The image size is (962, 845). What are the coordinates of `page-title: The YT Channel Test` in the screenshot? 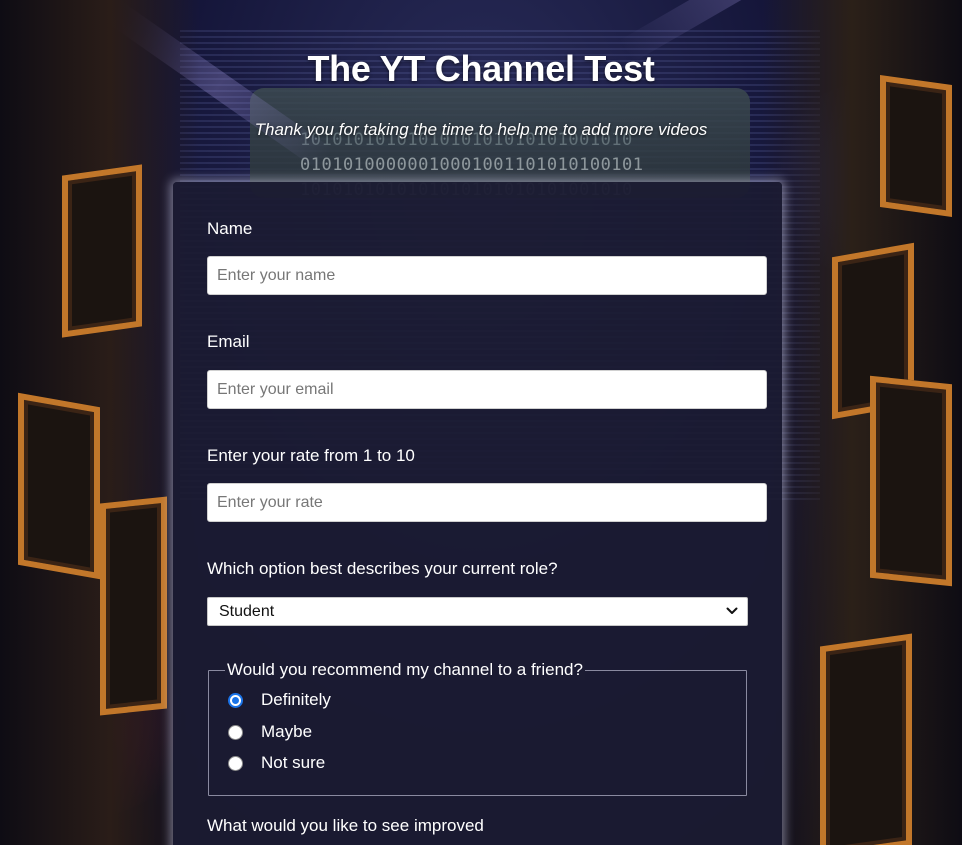 It's located at (481, 68).